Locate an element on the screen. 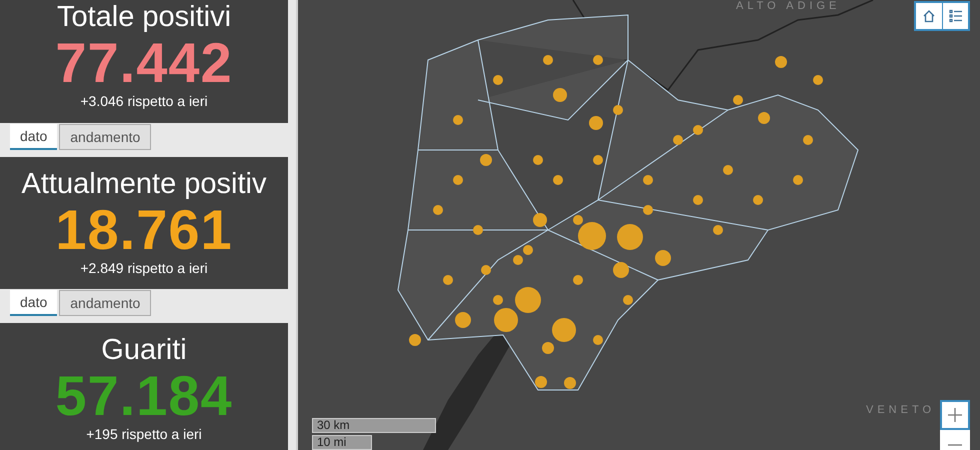 The width and height of the screenshot is (980, 450). list-icon is located at coordinates (955, 16).